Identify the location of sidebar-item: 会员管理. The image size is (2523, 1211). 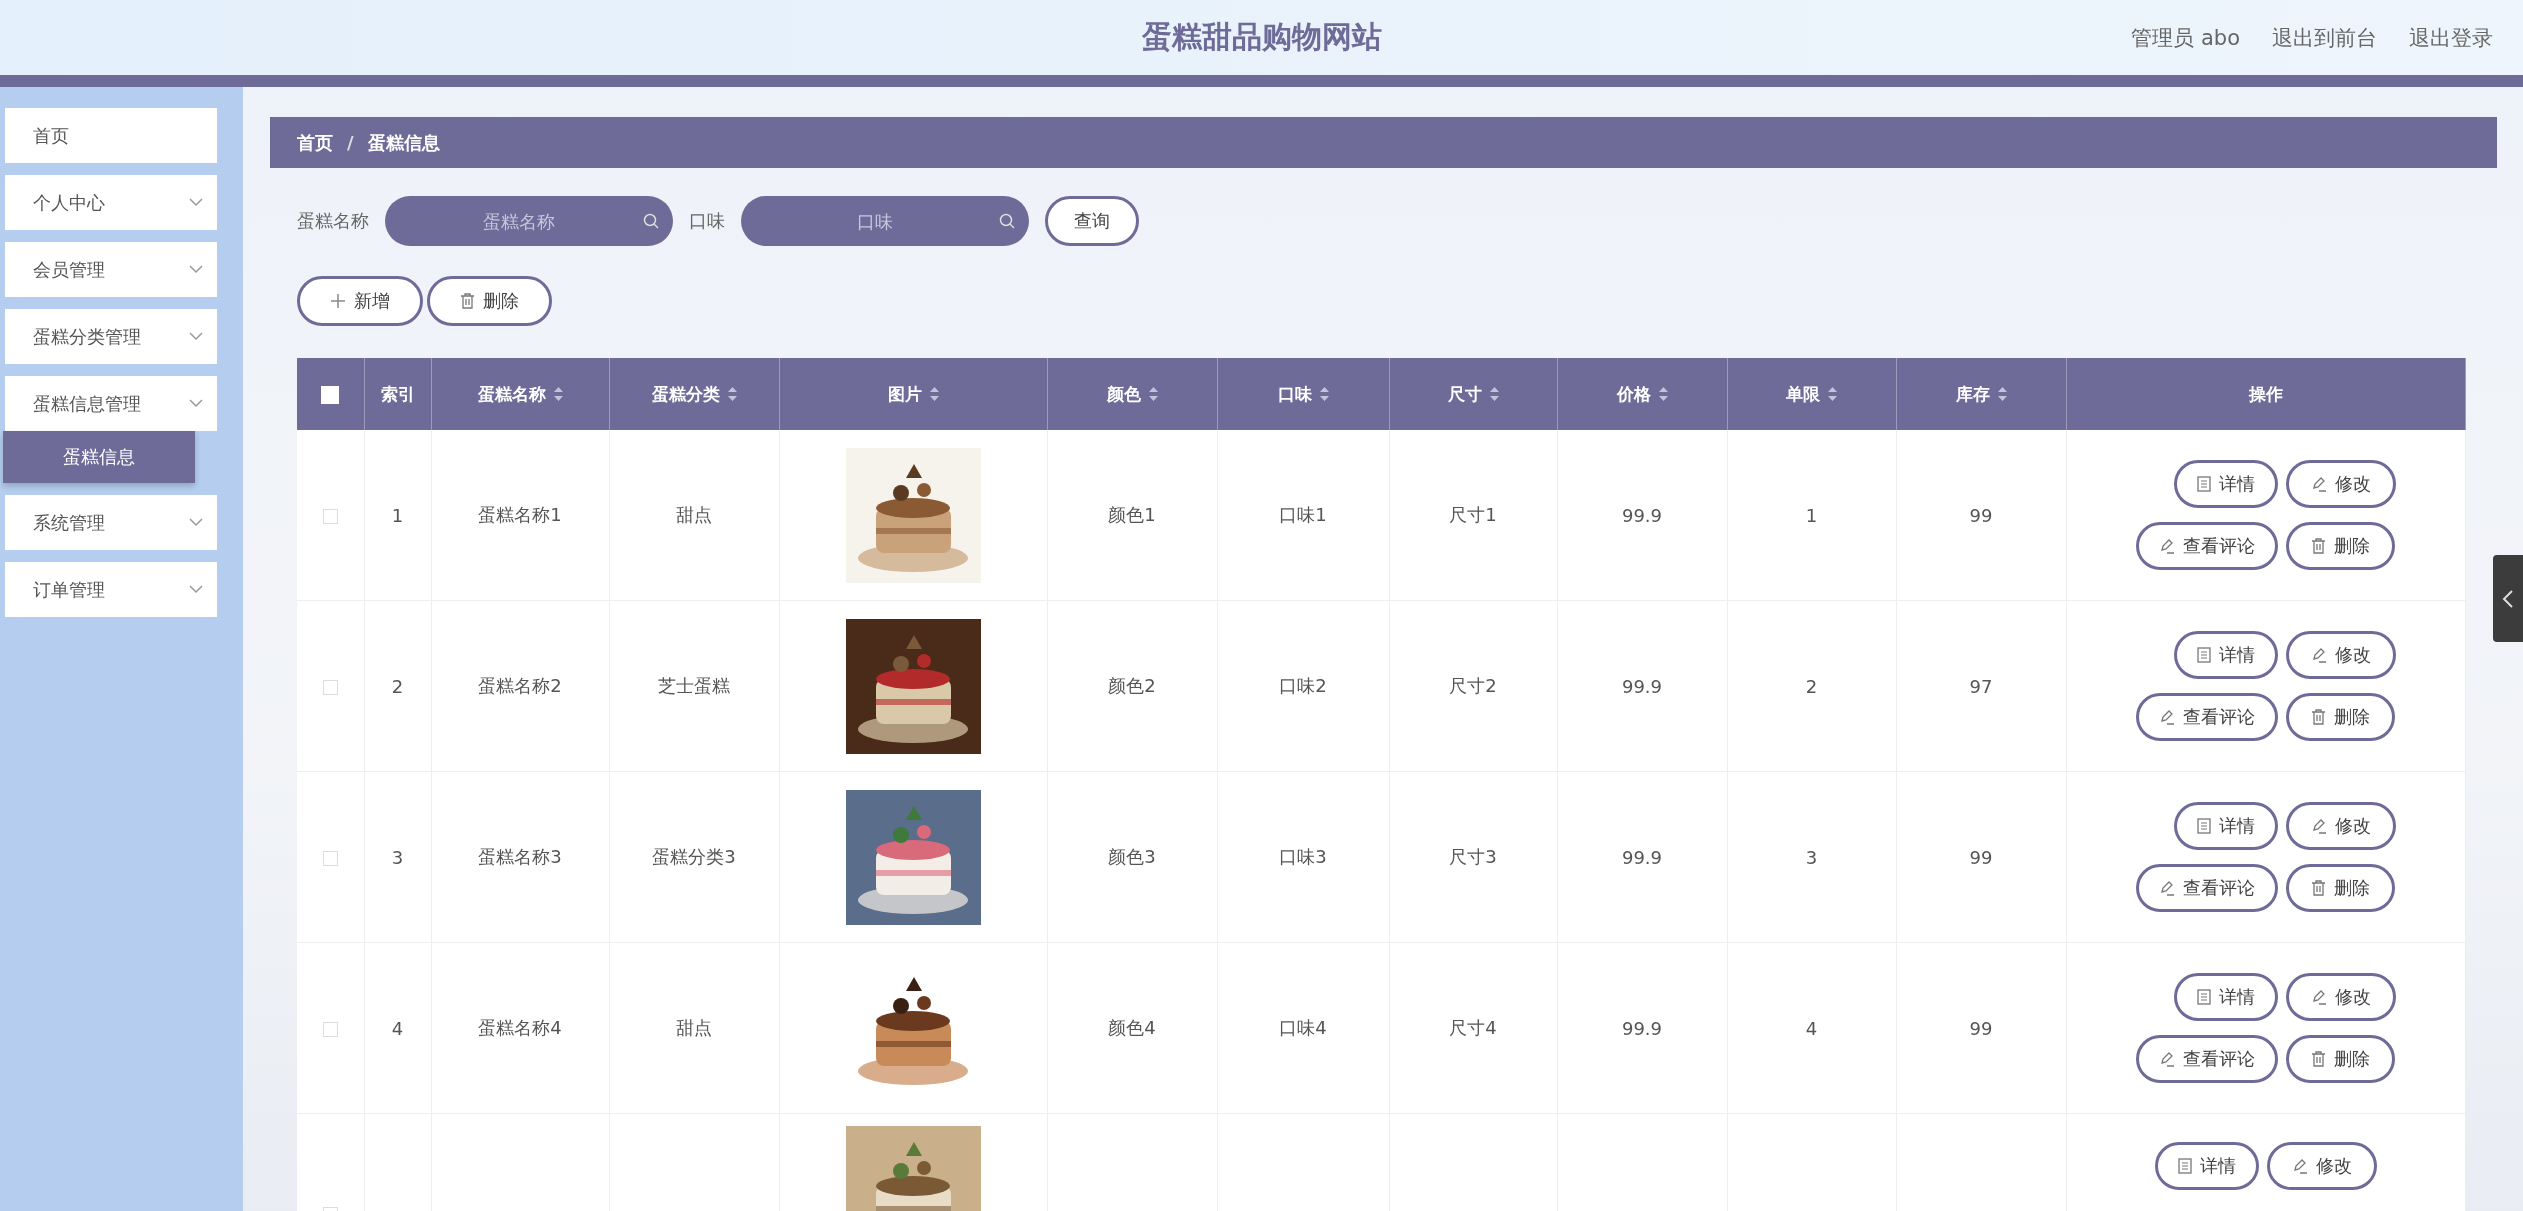
(111, 269).